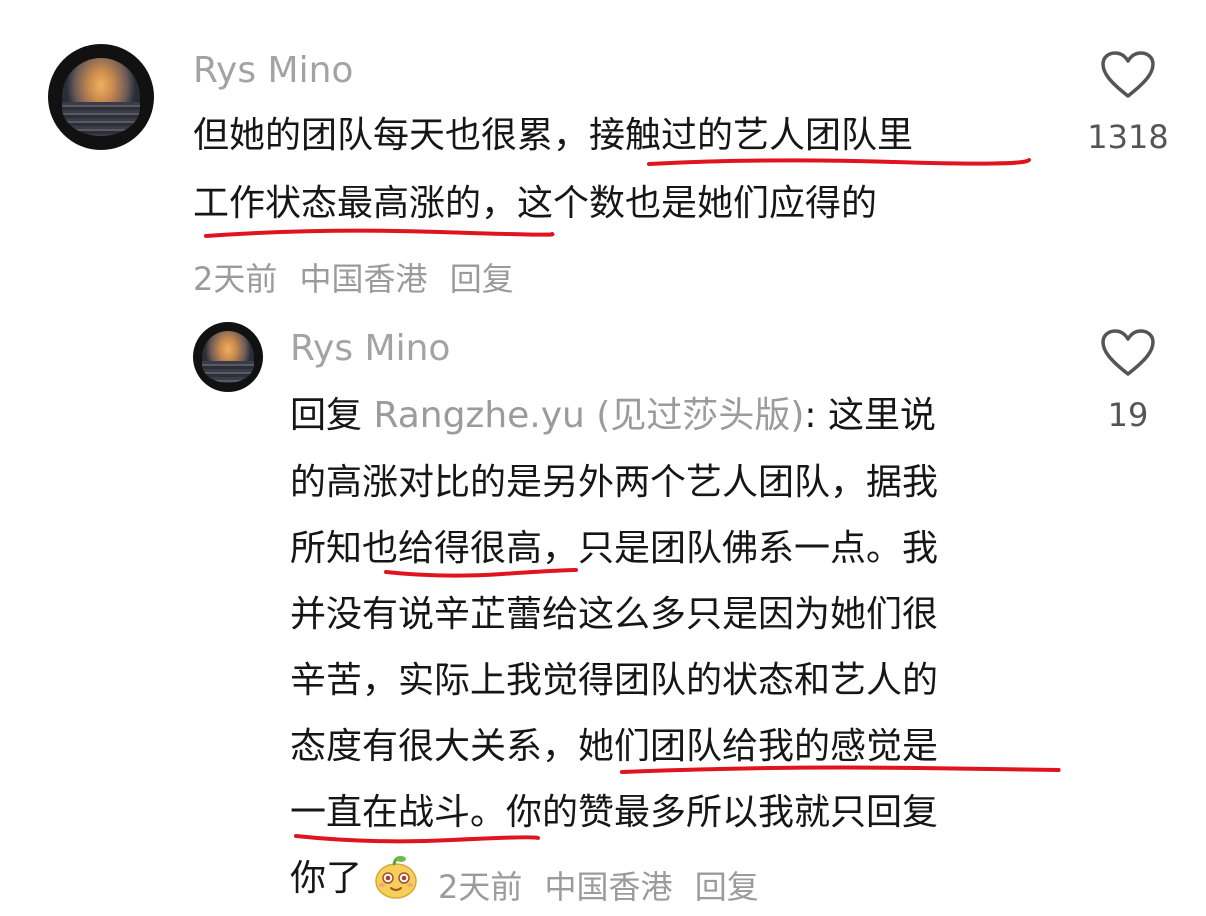  What do you see at coordinates (614, 680) in the screenshot?
I see `reply-text-line-5: 辛苦，实际上我觉得团队的状态和艺人的` at bounding box center [614, 680].